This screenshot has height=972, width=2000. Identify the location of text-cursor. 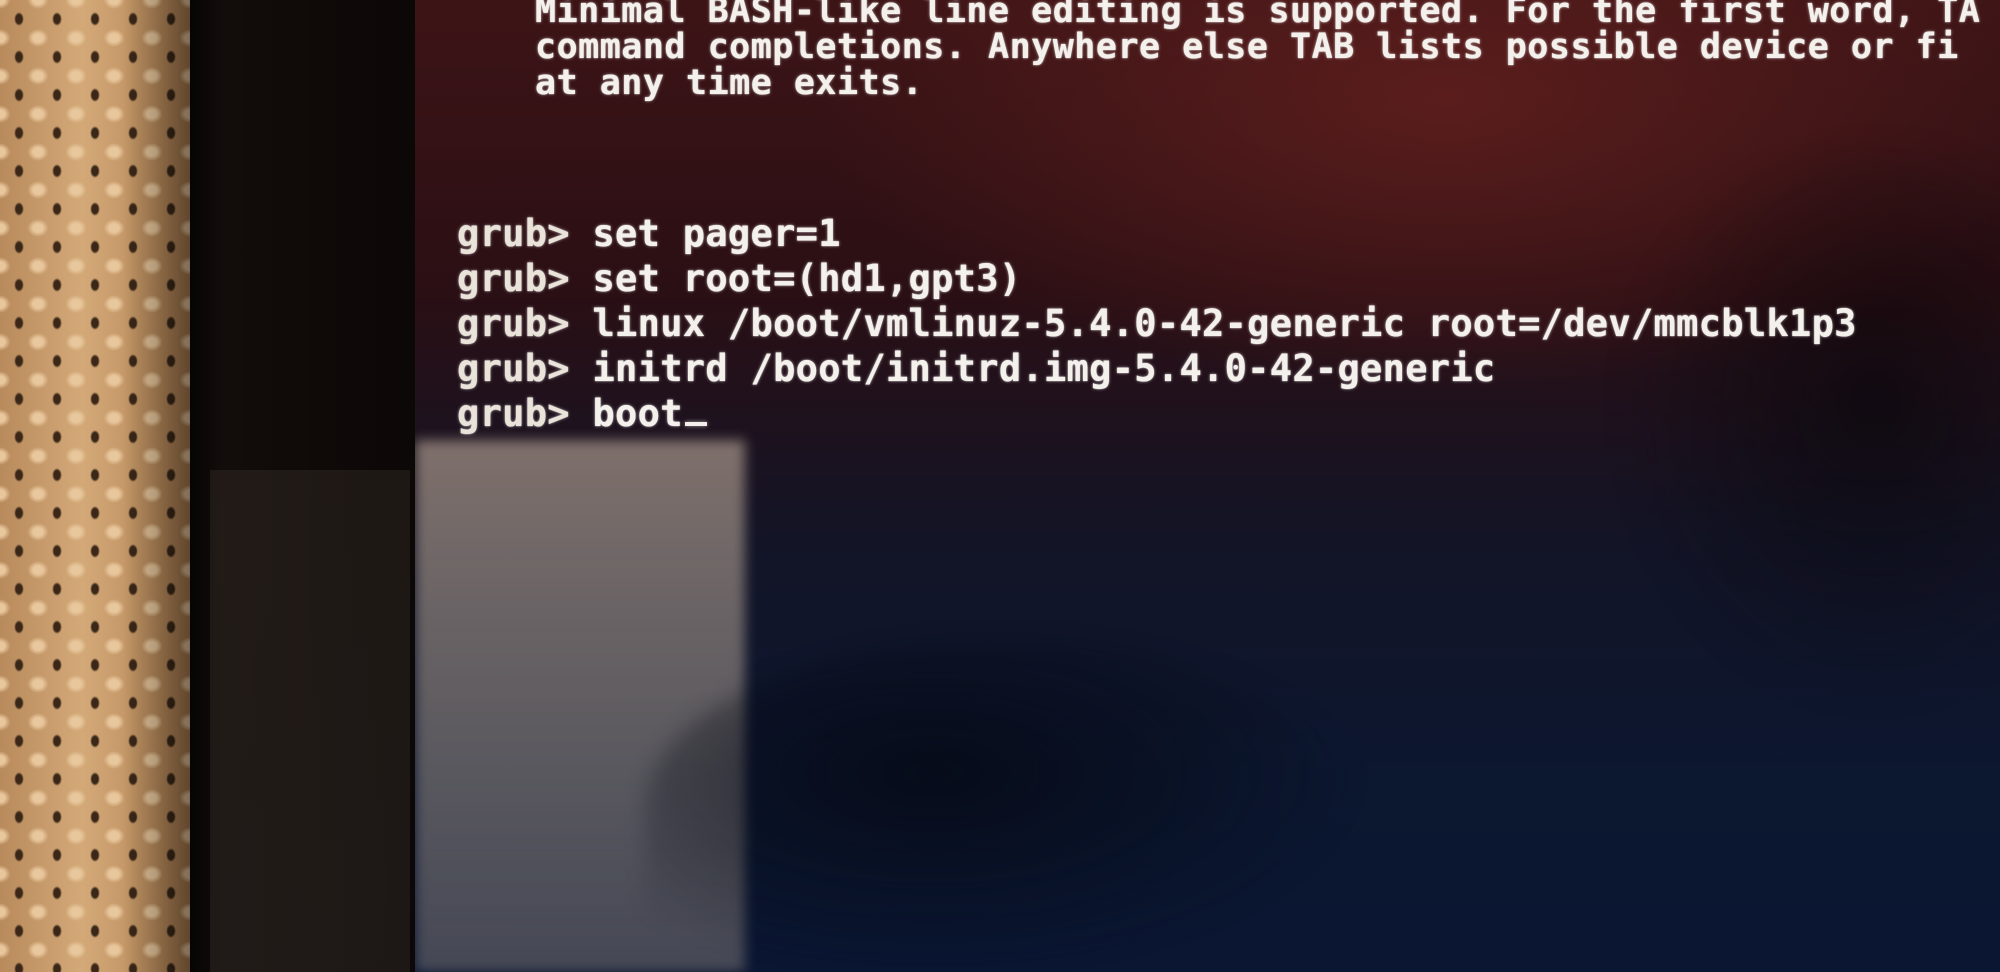
(695, 424).